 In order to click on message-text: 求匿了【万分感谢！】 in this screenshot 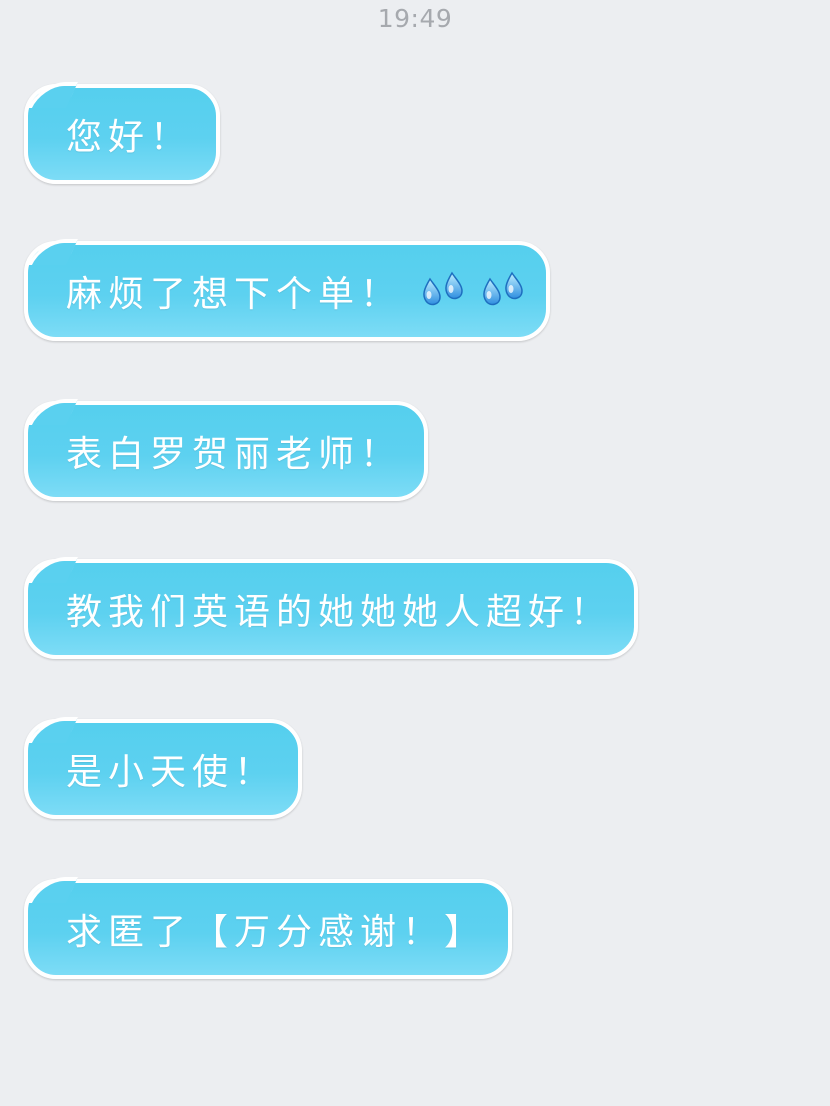, I will do `click(276, 932)`.